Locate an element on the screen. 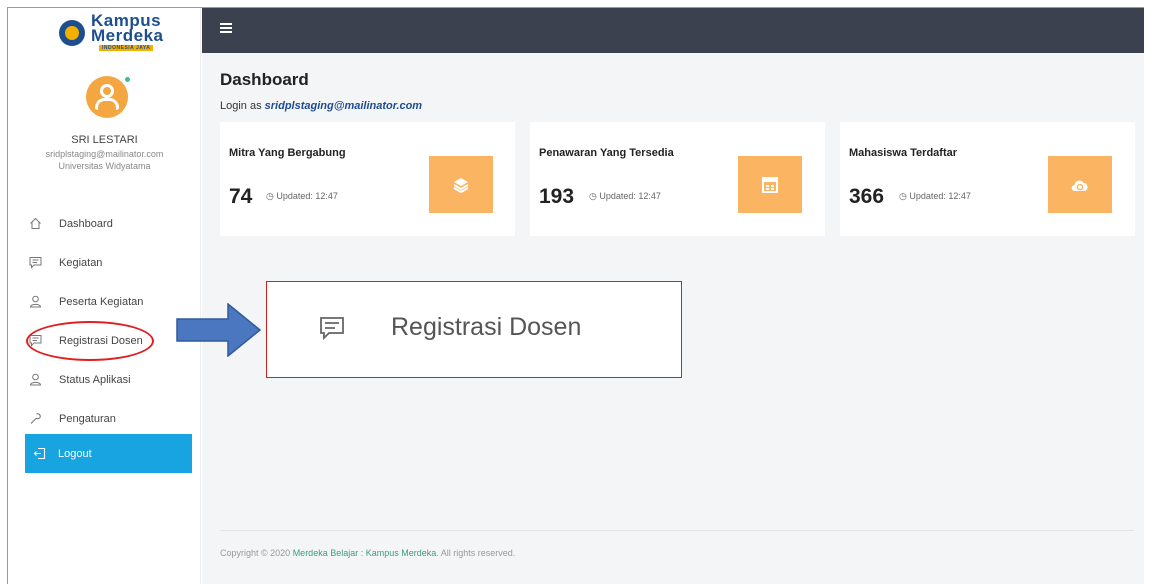  avatar-body-icon is located at coordinates (107, 104).